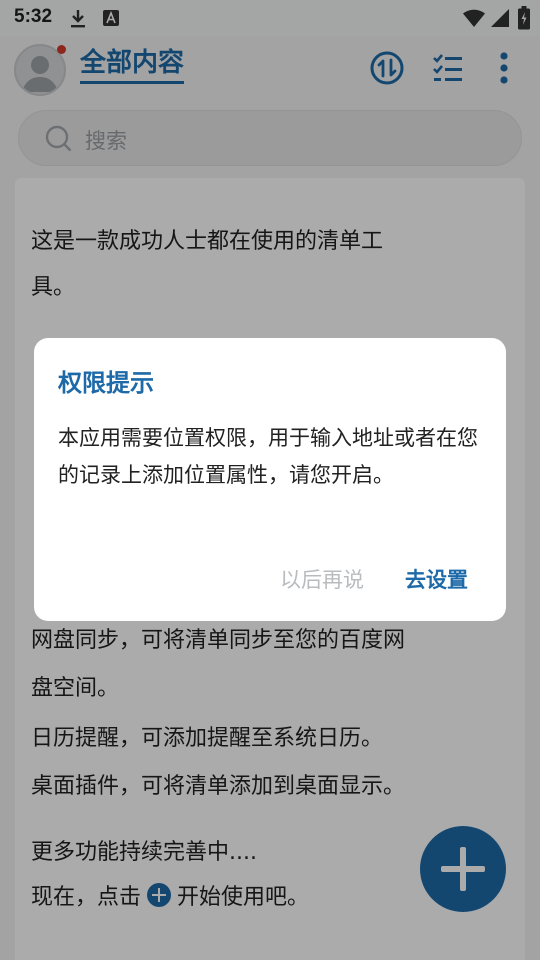  I want to click on later-button: 以后再说, so click(322, 579).